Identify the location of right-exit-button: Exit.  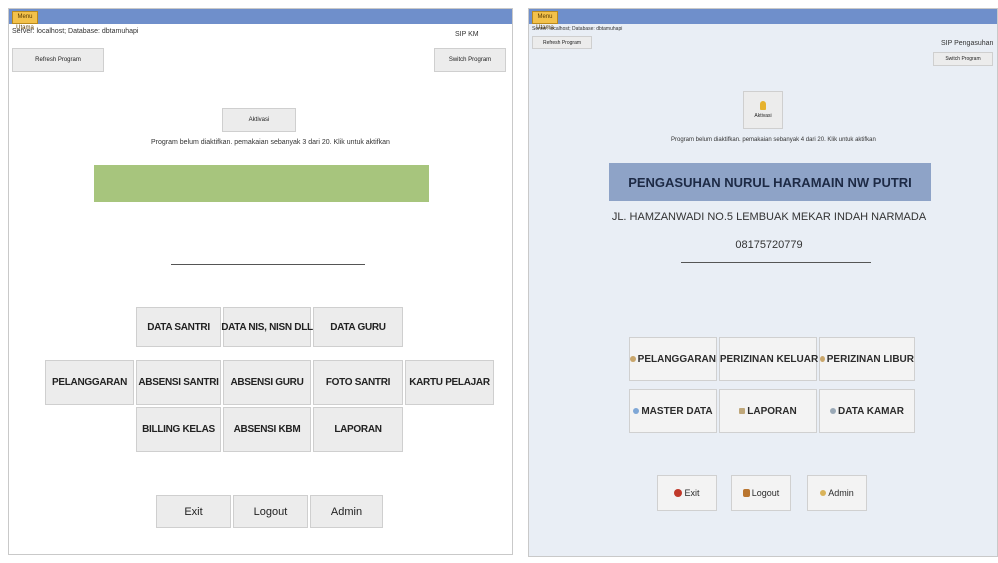
(687, 493).